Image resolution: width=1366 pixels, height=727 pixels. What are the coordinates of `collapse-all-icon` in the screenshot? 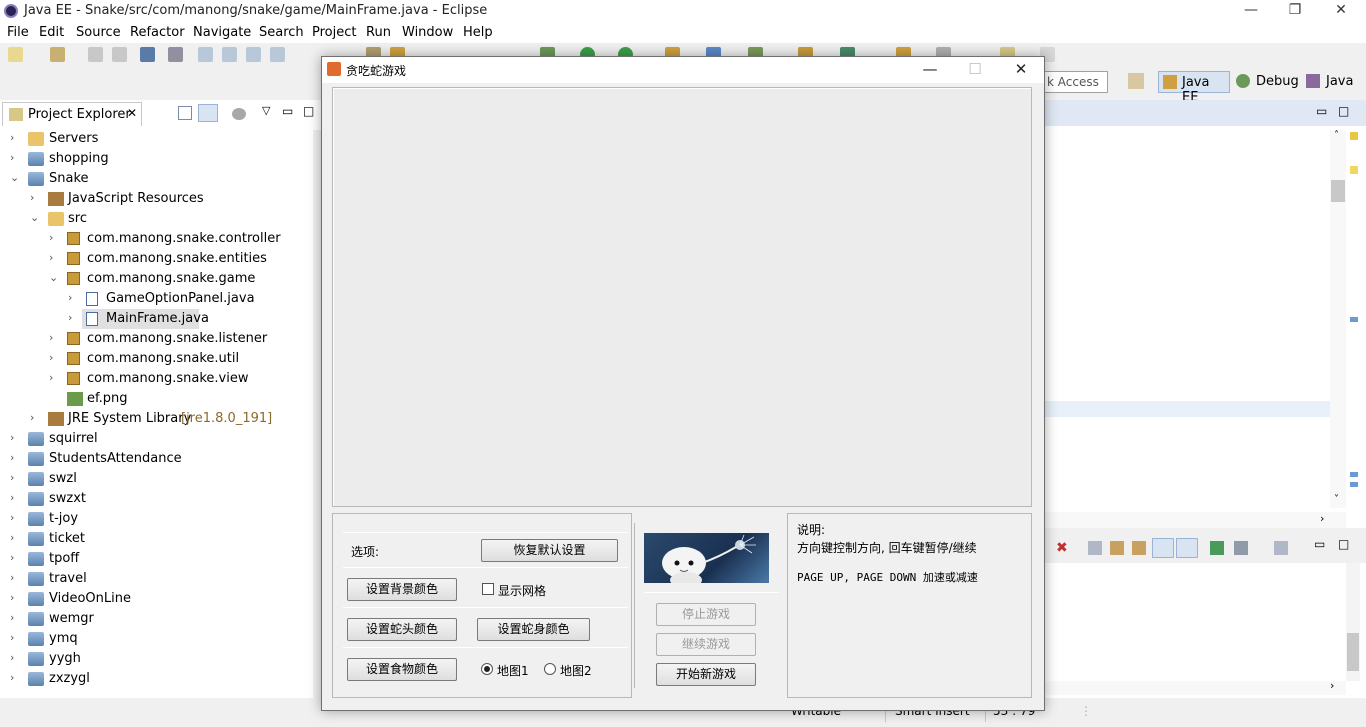 It's located at (185, 113).